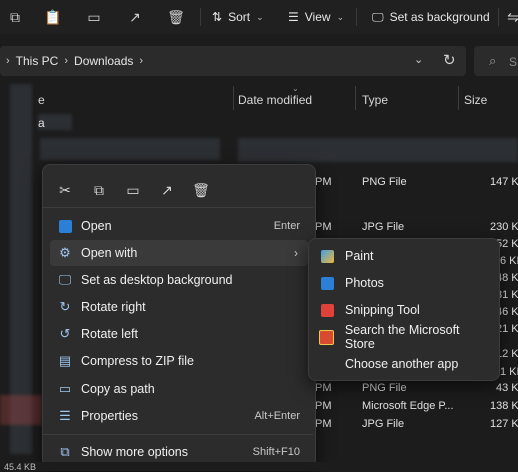 Image resolution: width=518 pixels, height=472 pixels. I want to click on filename-fragment: a, so click(41, 123).